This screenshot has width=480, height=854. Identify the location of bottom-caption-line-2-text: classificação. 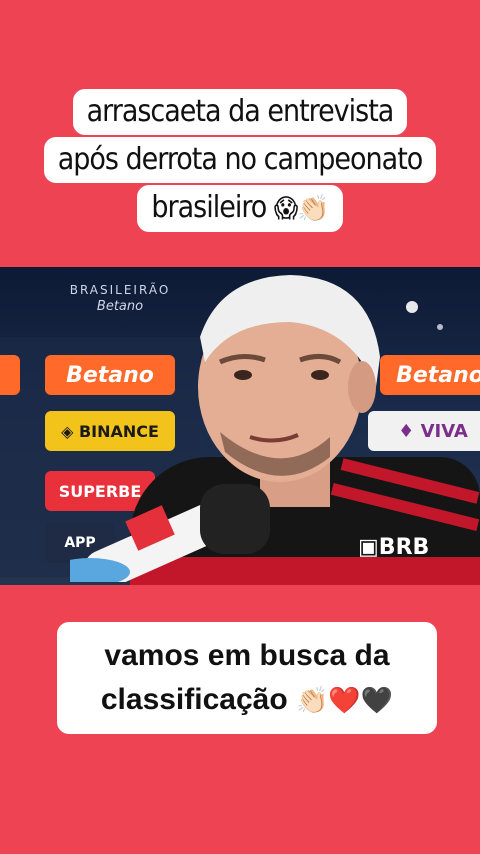
(194, 699).